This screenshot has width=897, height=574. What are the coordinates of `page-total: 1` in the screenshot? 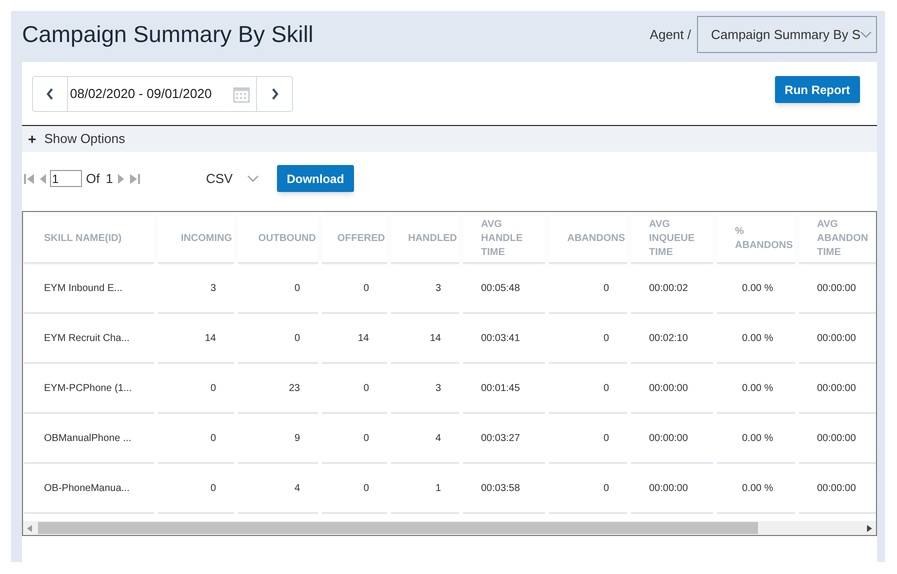 It's located at (109, 179).